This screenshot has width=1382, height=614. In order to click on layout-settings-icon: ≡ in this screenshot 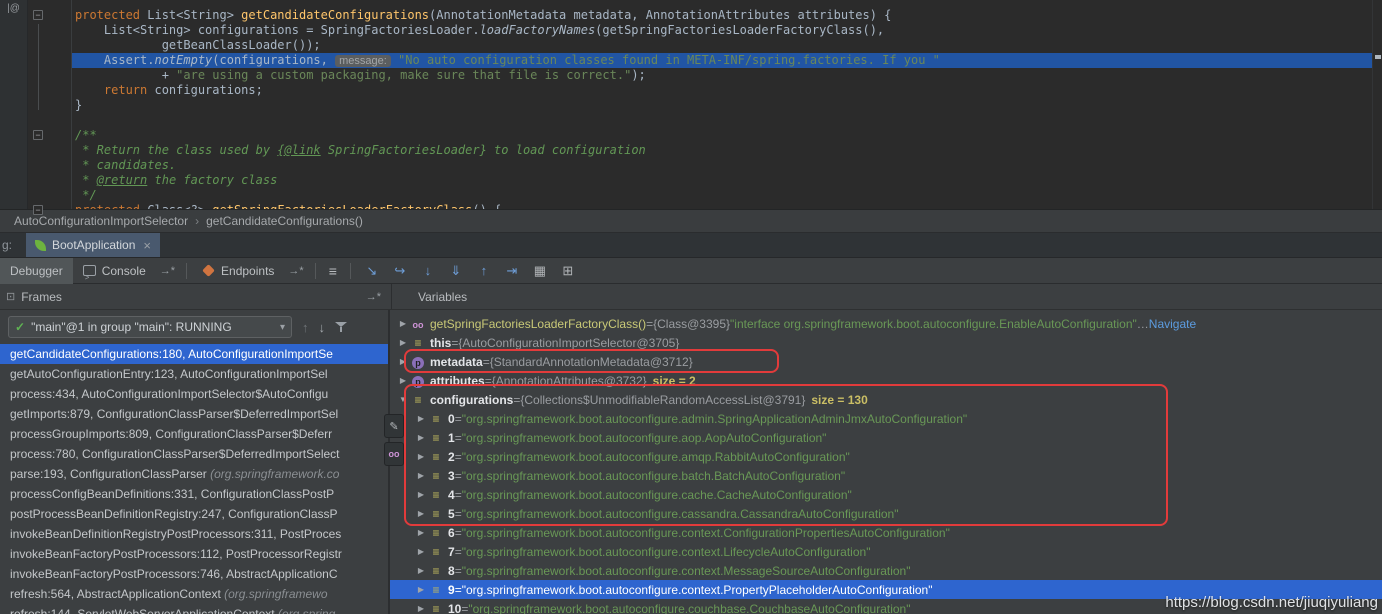, I will do `click(333, 271)`.